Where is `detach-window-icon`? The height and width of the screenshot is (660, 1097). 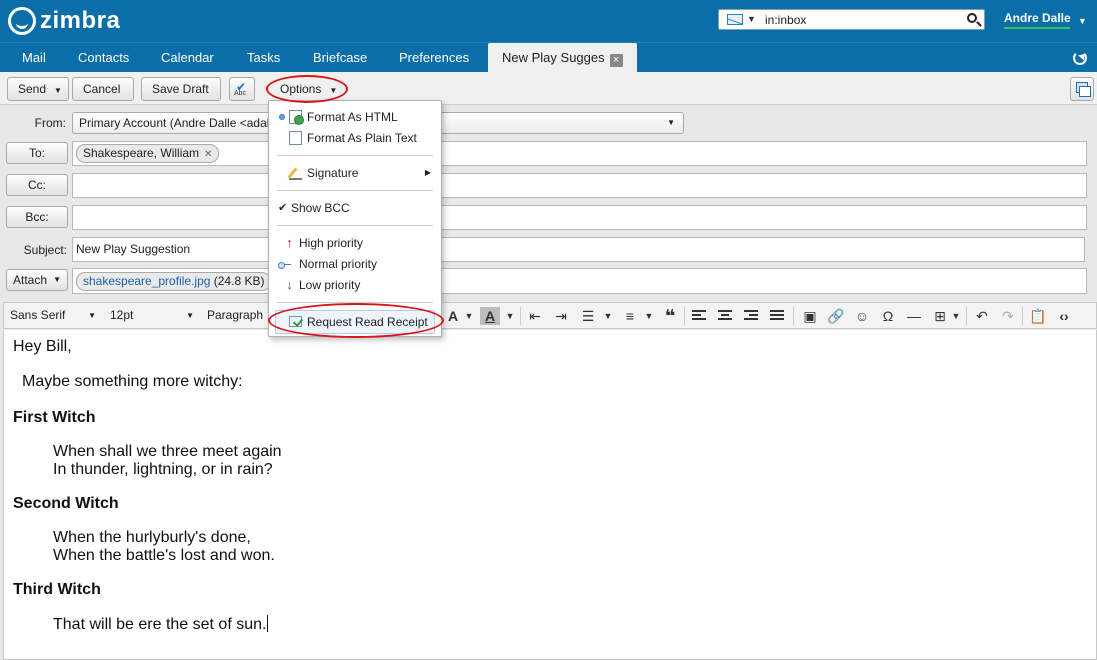
detach-window-icon is located at coordinates (1082, 89).